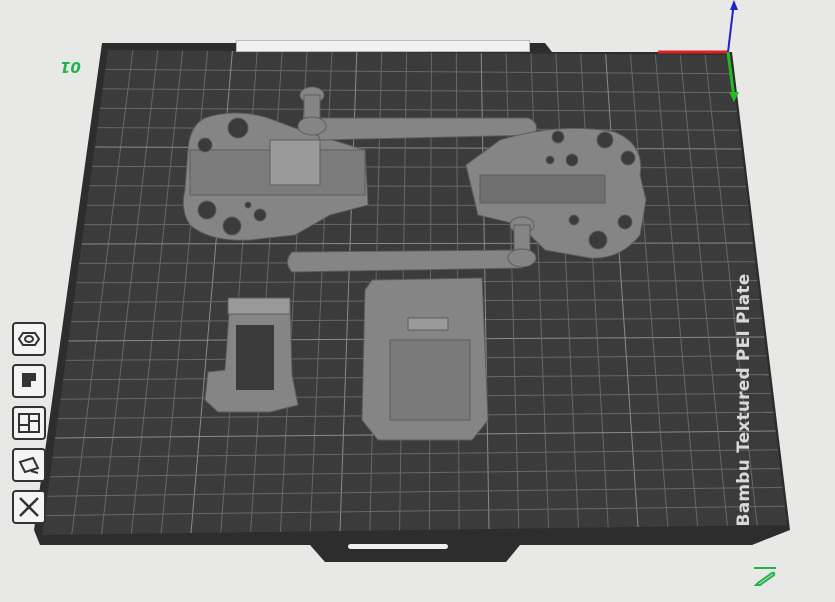  I want to click on auto-arrange-button, so click(29, 381).